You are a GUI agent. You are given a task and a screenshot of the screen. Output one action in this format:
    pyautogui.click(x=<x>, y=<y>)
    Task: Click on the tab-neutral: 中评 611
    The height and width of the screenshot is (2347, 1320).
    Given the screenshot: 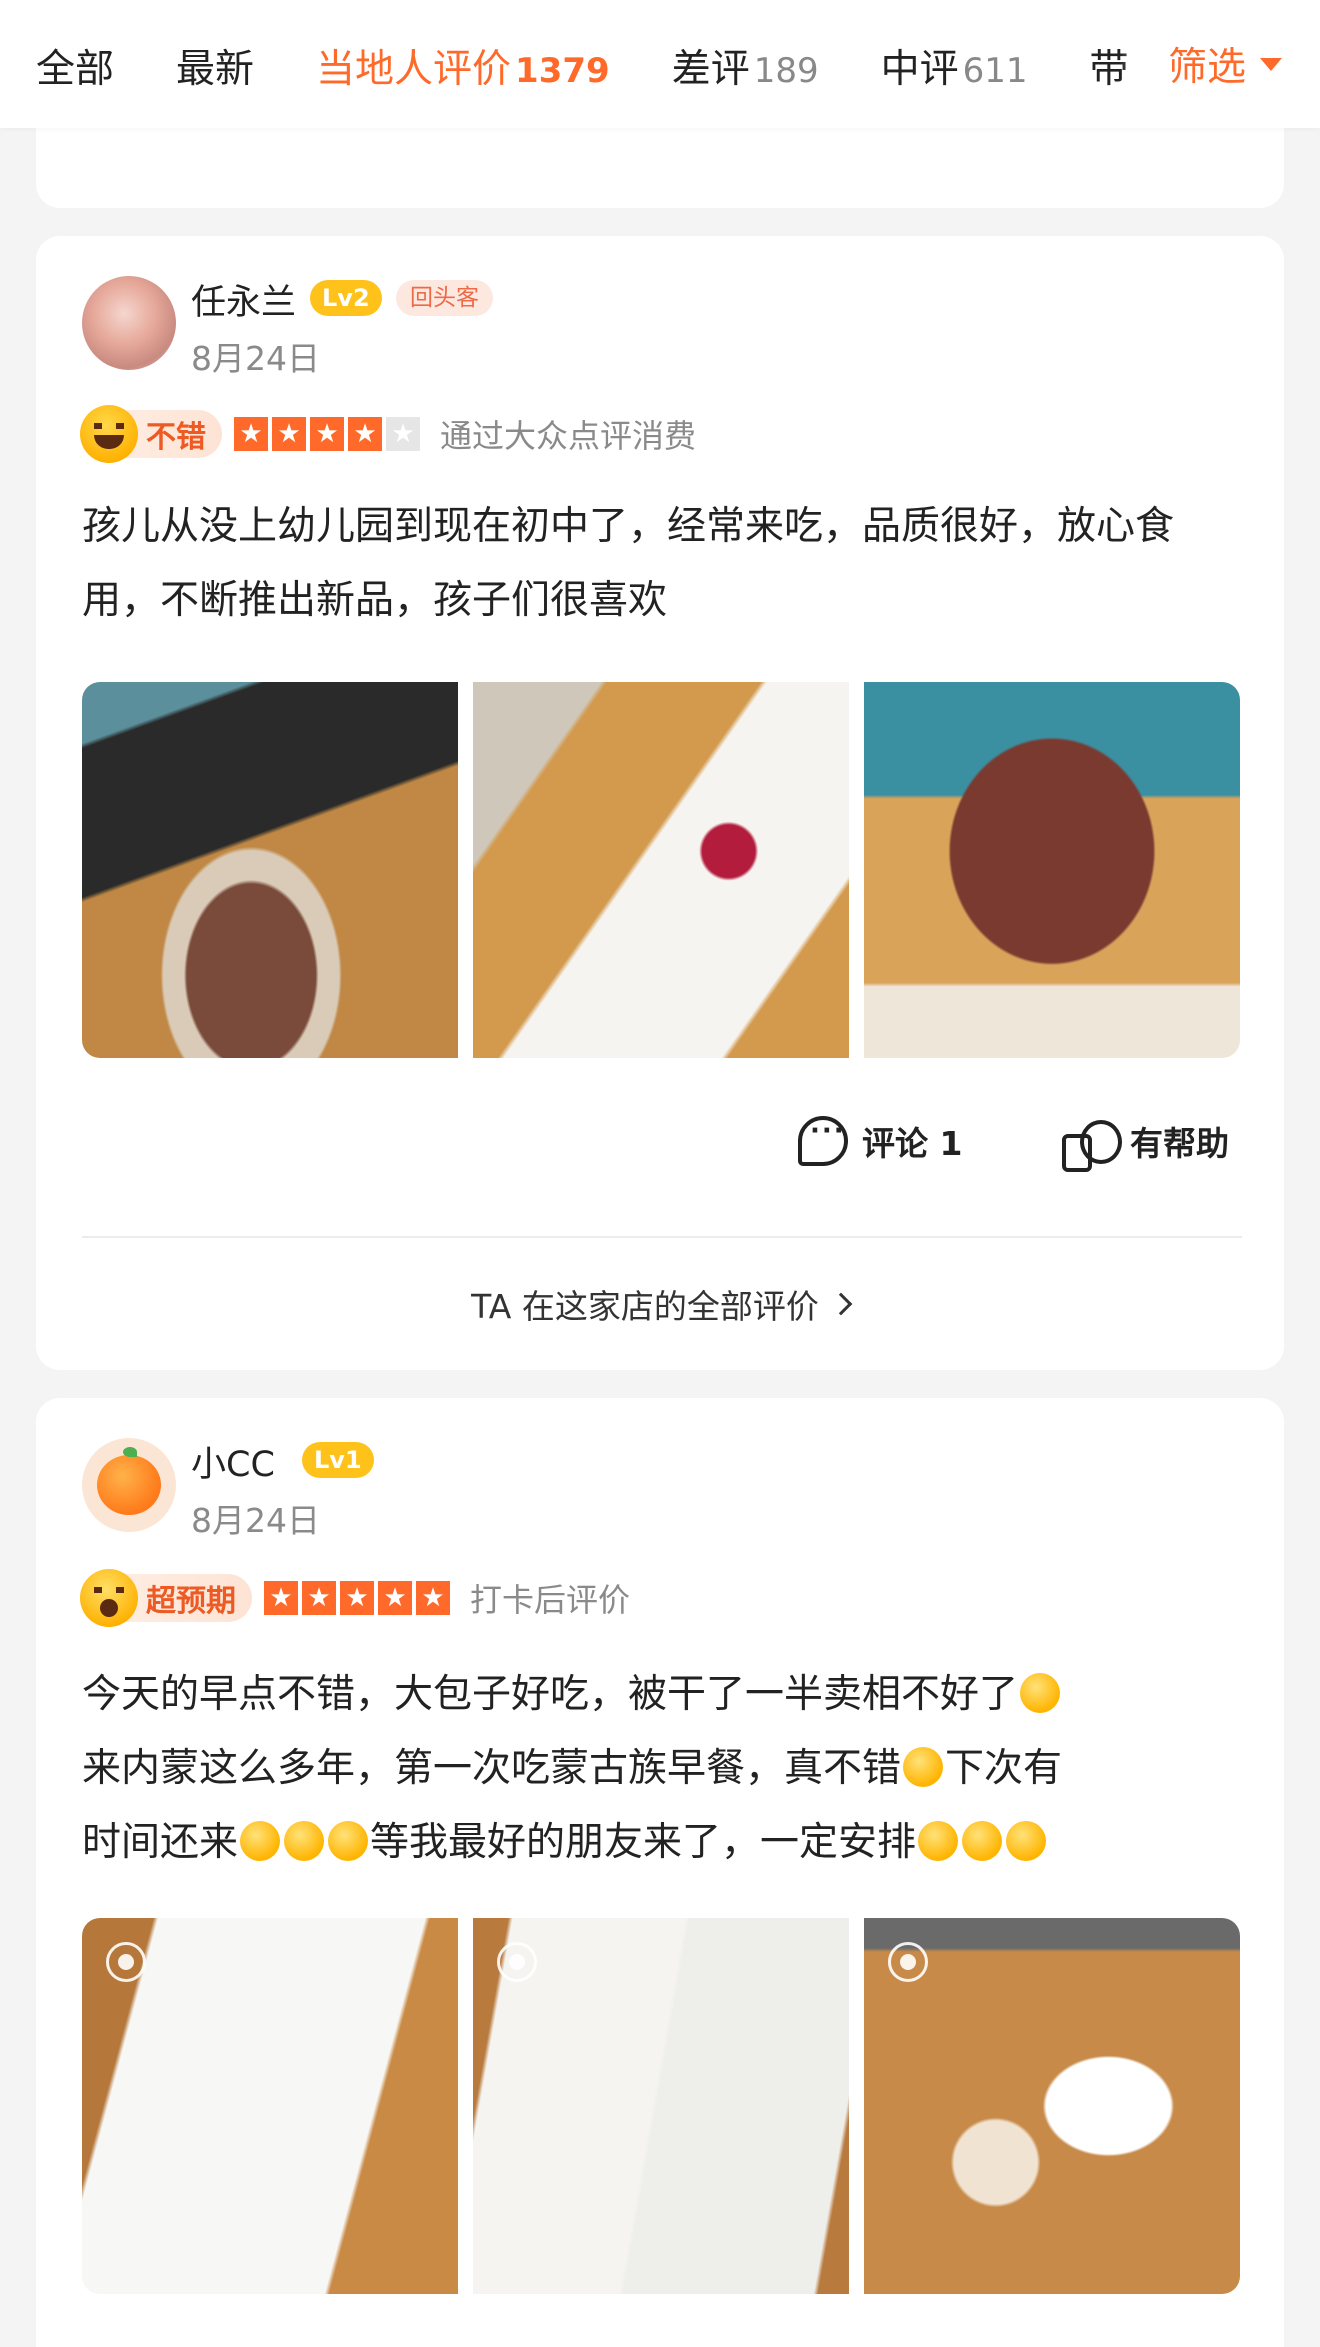 What is the action you would take?
    pyautogui.click(x=954, y=66)
    